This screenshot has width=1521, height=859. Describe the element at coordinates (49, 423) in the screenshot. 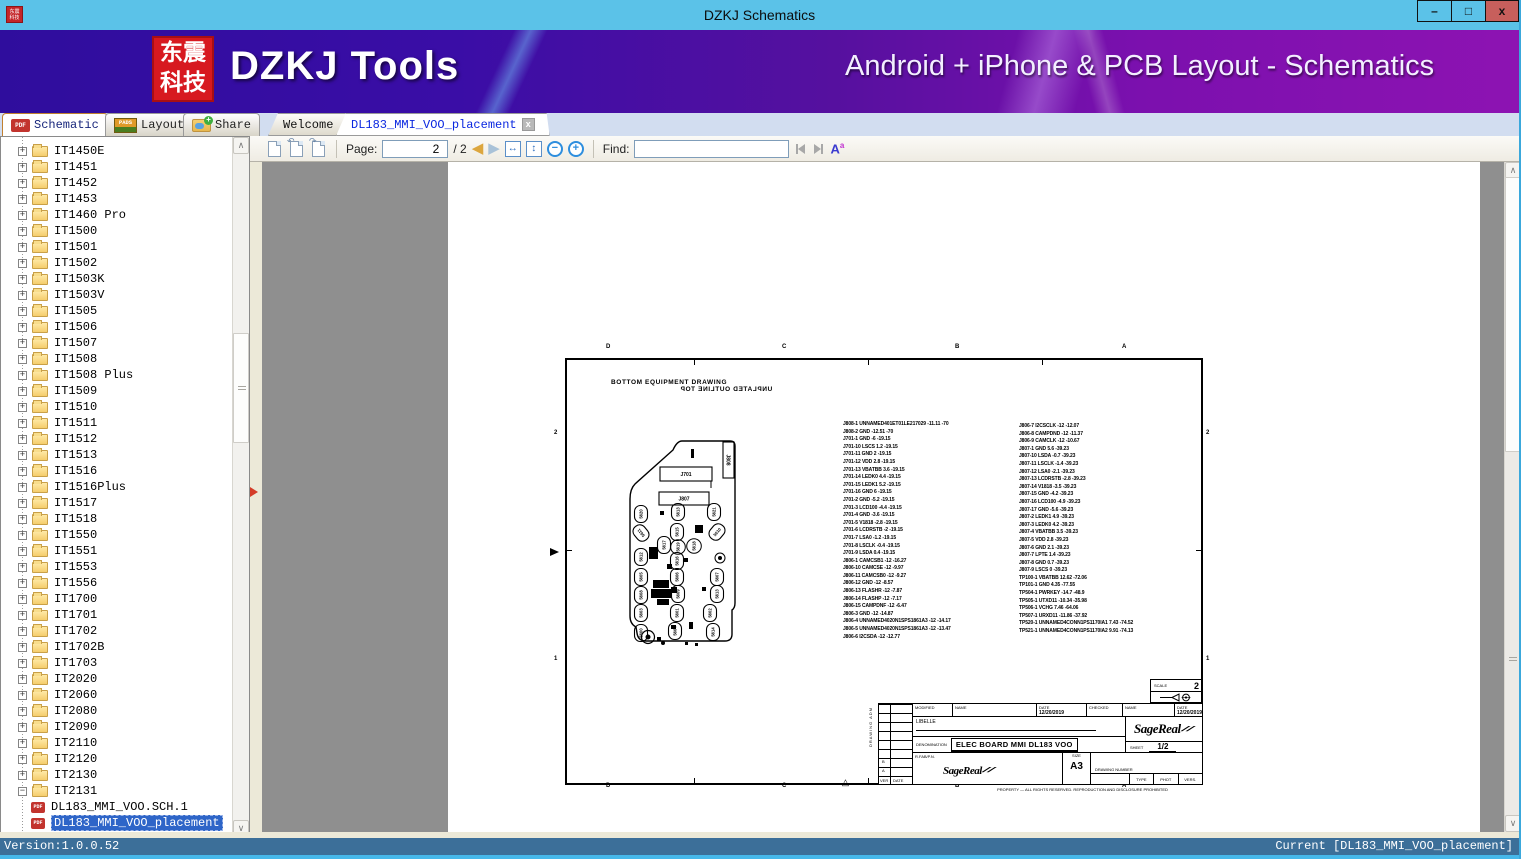

I see `tree-folder-it1511: + IT1511` at that location.